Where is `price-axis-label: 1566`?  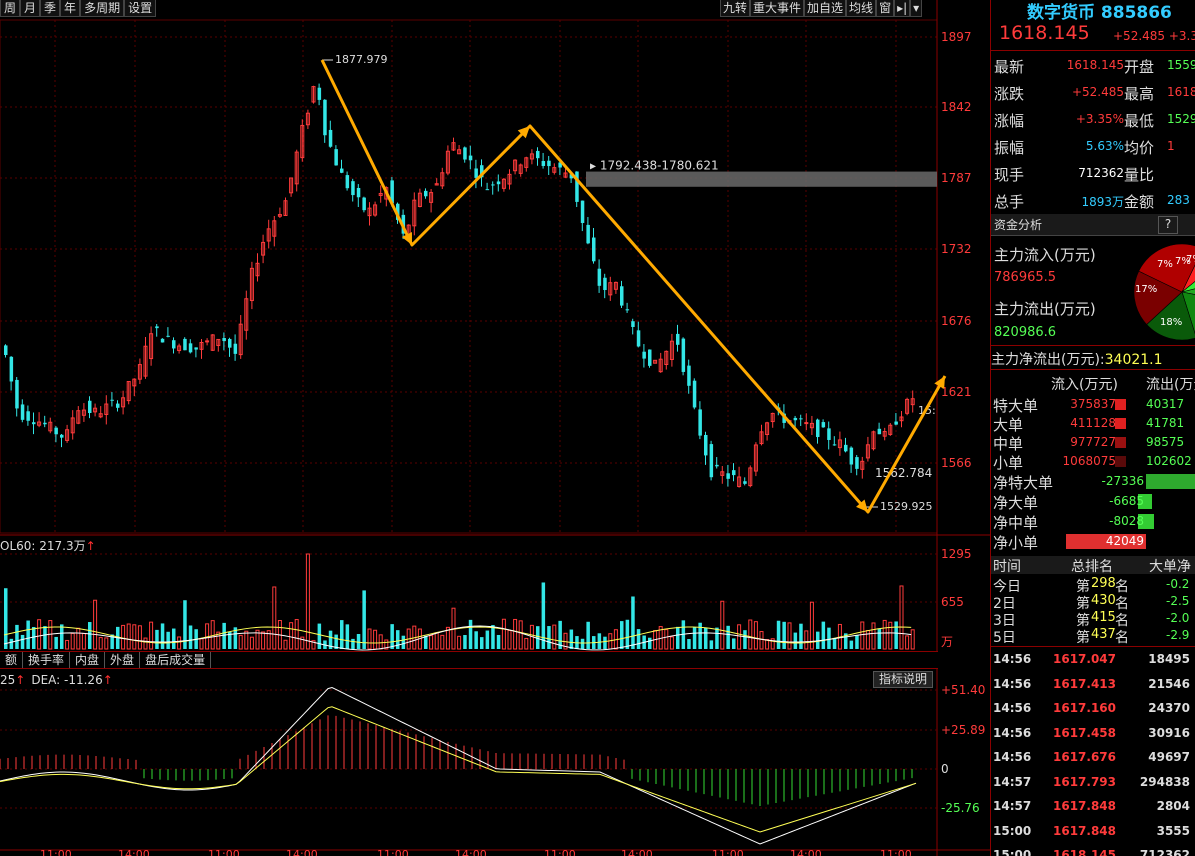
price-axis-label: 1566 is located at coordinates (956, 463).